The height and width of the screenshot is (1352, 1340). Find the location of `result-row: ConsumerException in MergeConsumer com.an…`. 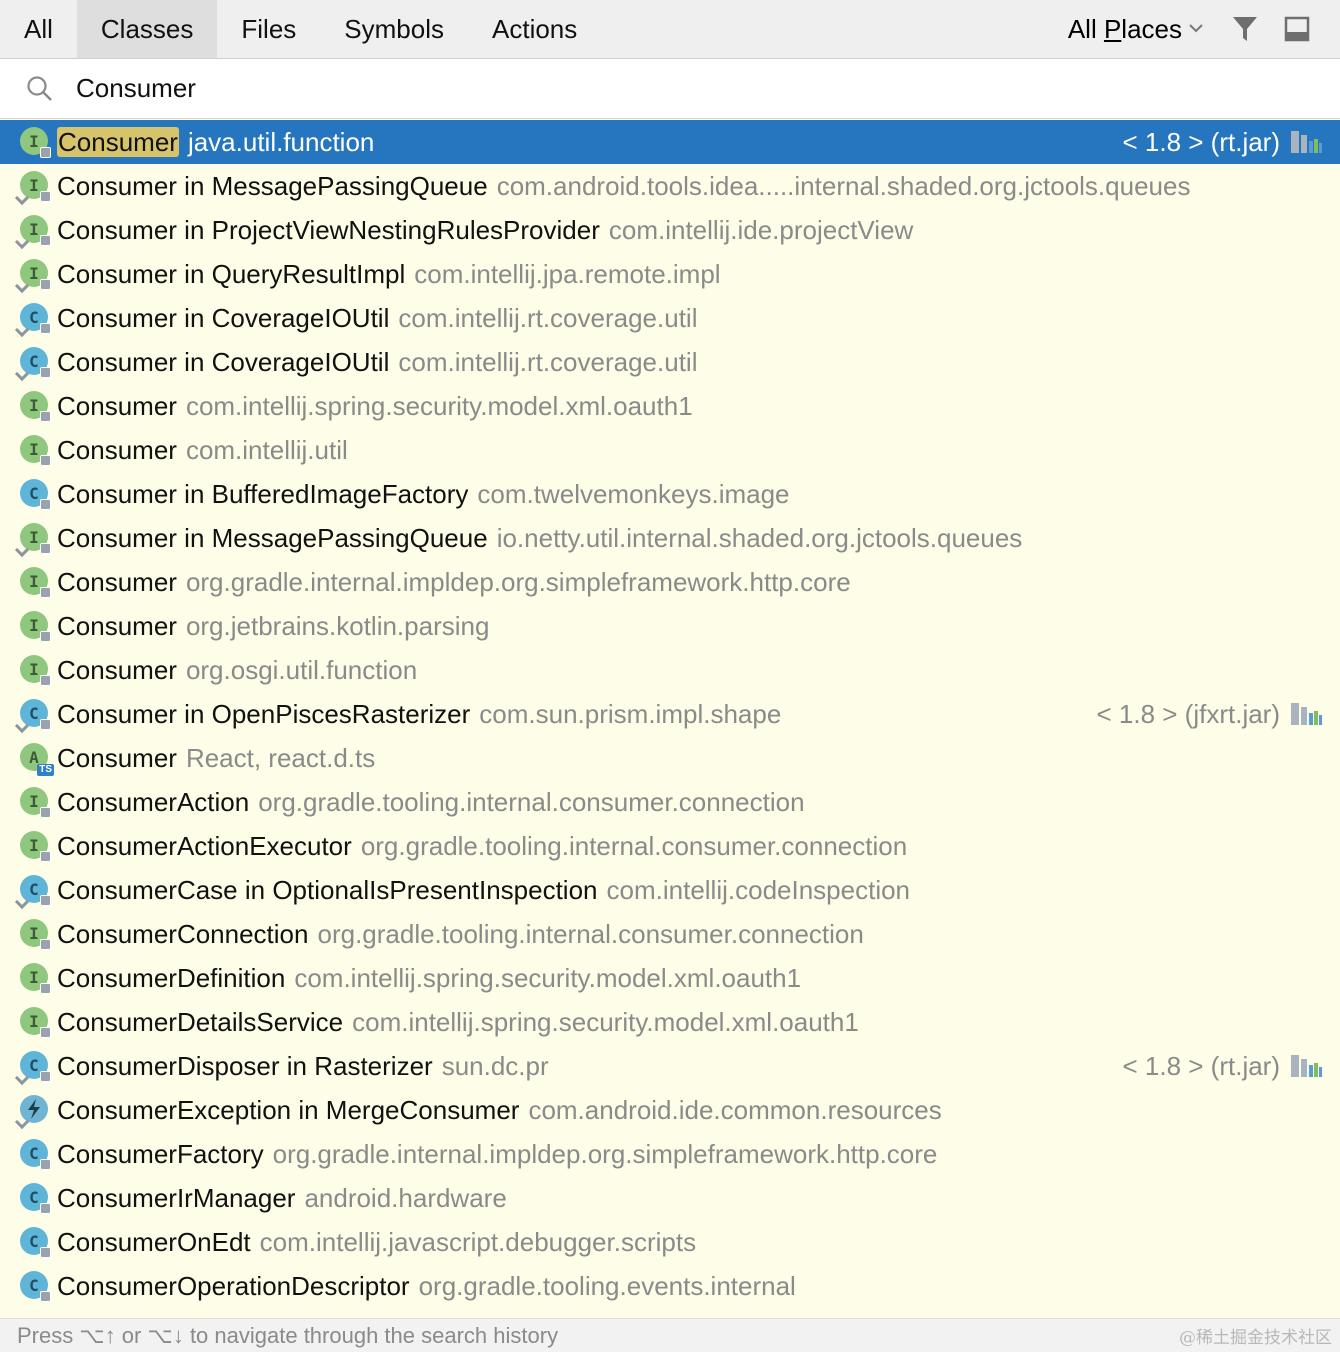

result-row: ConsumerException in MergeConsumer com.an… is located at coordinates (670, 1110).